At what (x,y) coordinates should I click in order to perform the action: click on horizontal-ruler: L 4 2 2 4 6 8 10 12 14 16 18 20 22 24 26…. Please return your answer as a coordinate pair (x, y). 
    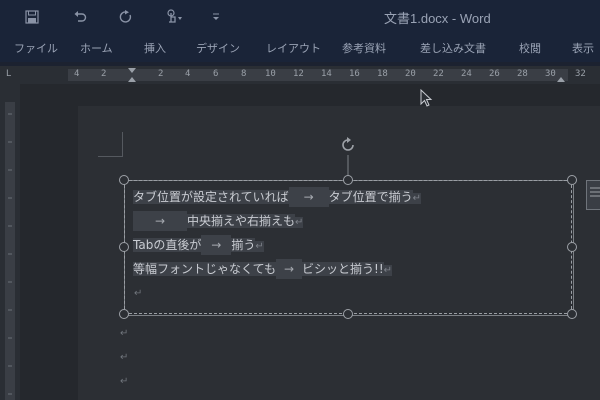
    Looking at the image, I should click on (300, 75).